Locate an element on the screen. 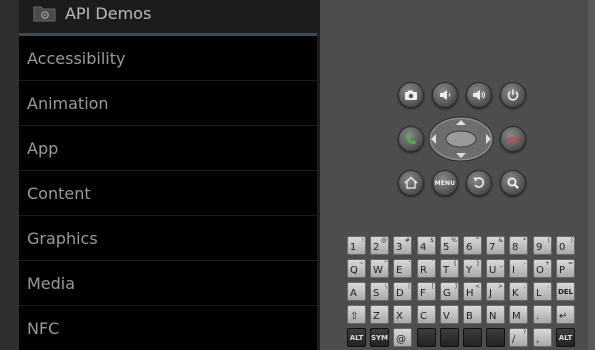  keyboard-key: 2 @ is located at coordinates (379, 245).